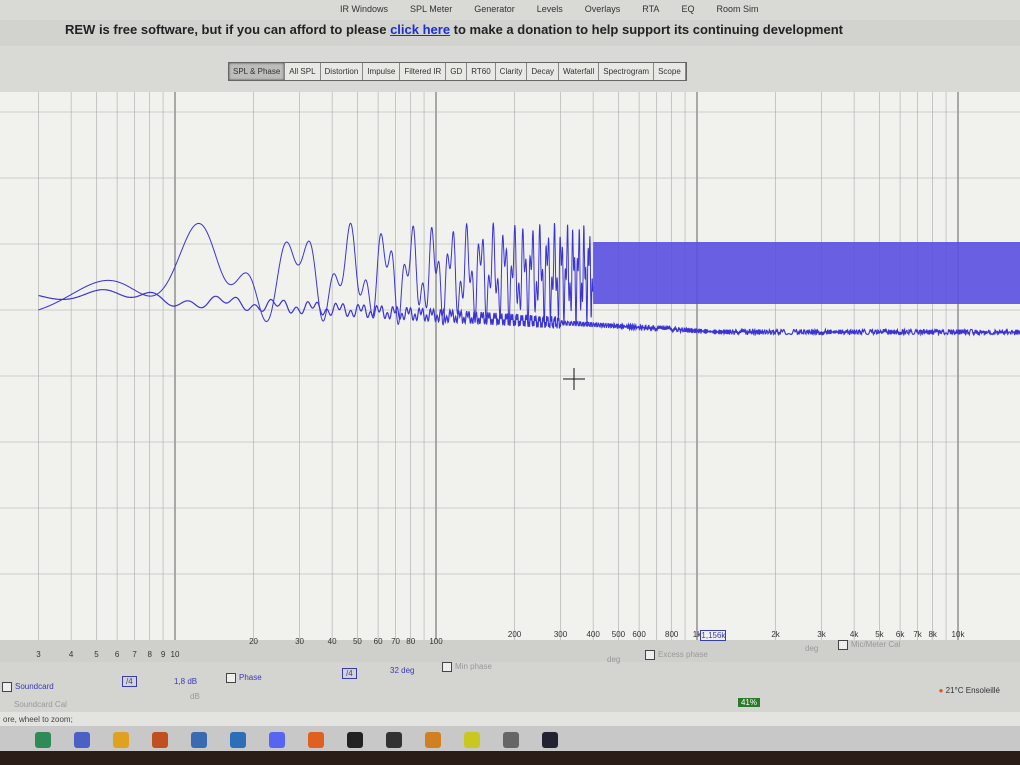 This screenshot has width=1020, height=765. What do you see at coordinates (332, 641) in the screenshot?
I see `x-tick-label: 40` at bounding box center [332, 641].